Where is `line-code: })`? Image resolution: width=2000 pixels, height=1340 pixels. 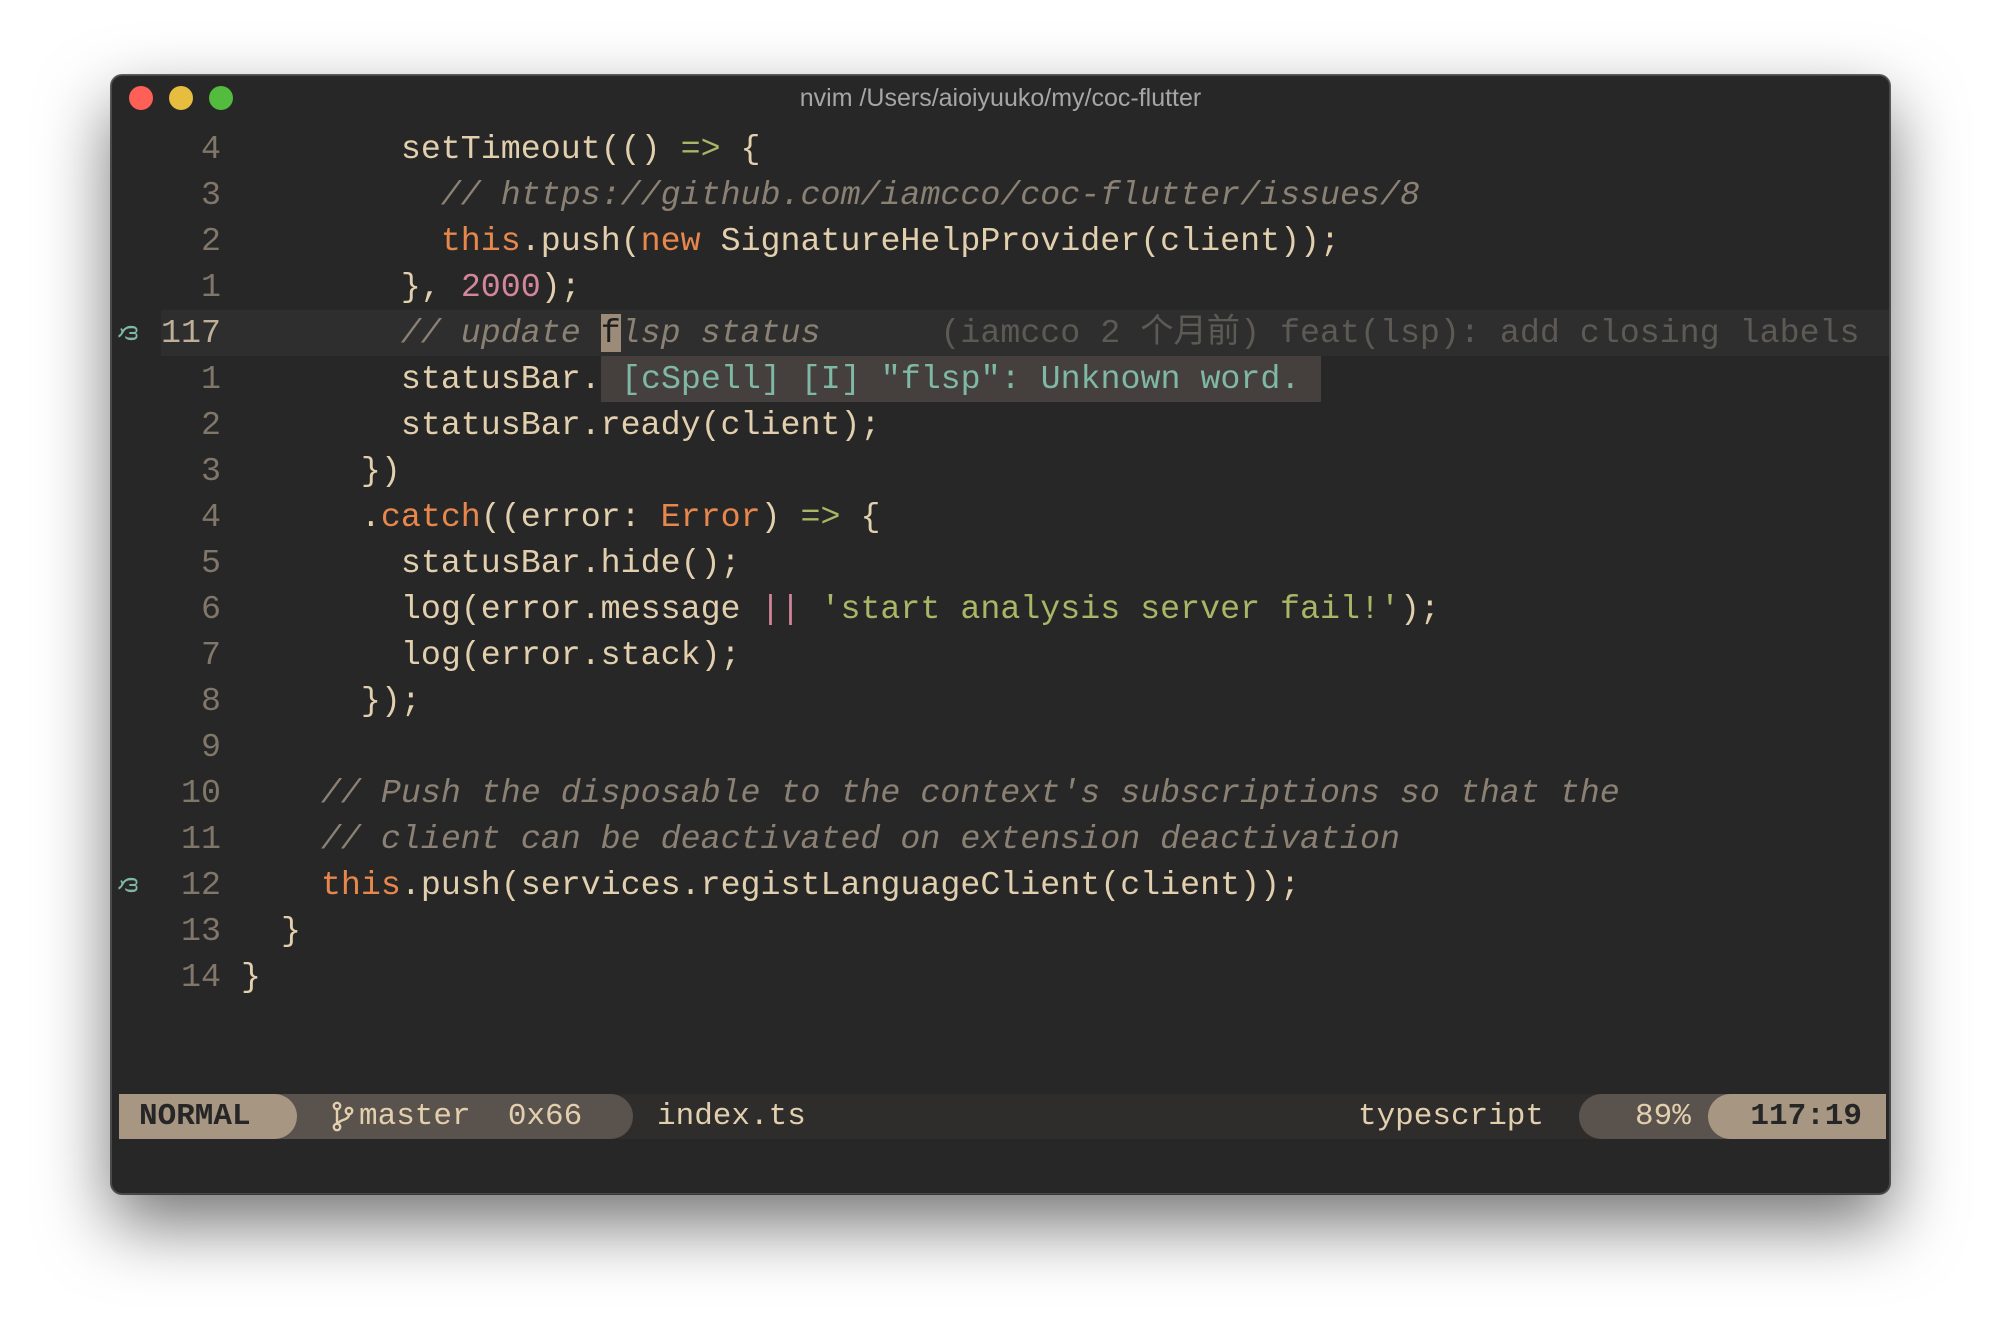
line-code: }) is located at coordinates (321, 471).